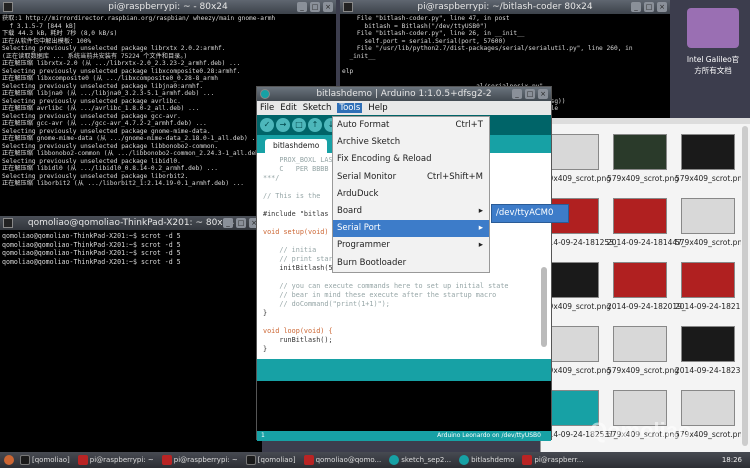  I want to click on verify-icon: ✓, so click(267, 125).